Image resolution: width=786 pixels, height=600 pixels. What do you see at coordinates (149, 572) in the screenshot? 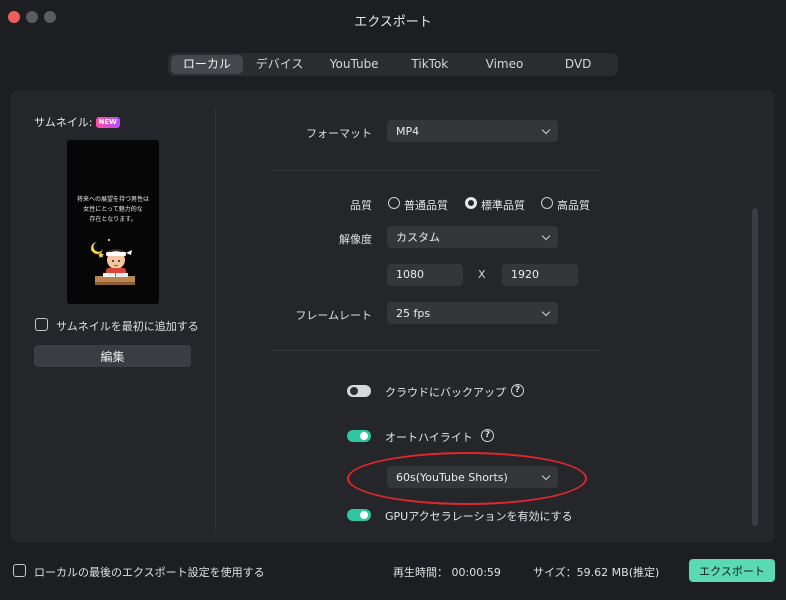
I see `use-last-settings-label: ローカルの最後のエクスポート設定を使用する` at bounding box center [149, 572].